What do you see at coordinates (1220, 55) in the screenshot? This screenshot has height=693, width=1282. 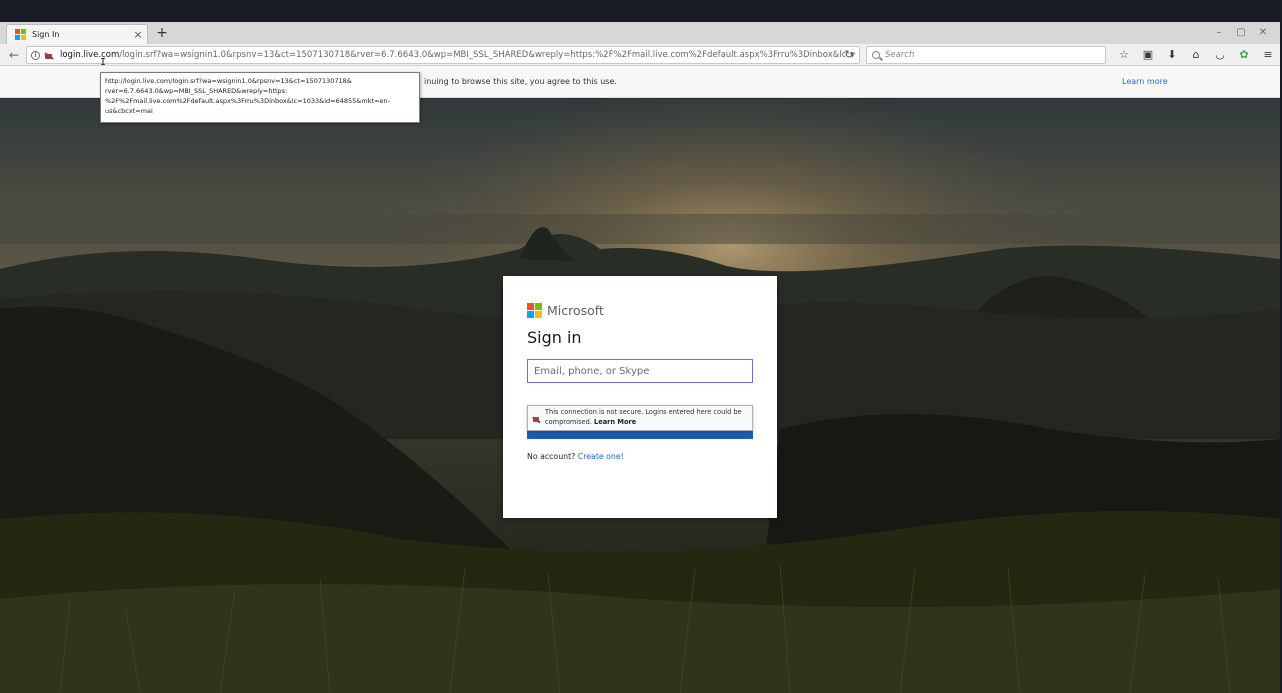 I see `pocket-icon: ◡` at bounding box center [1220, 55].